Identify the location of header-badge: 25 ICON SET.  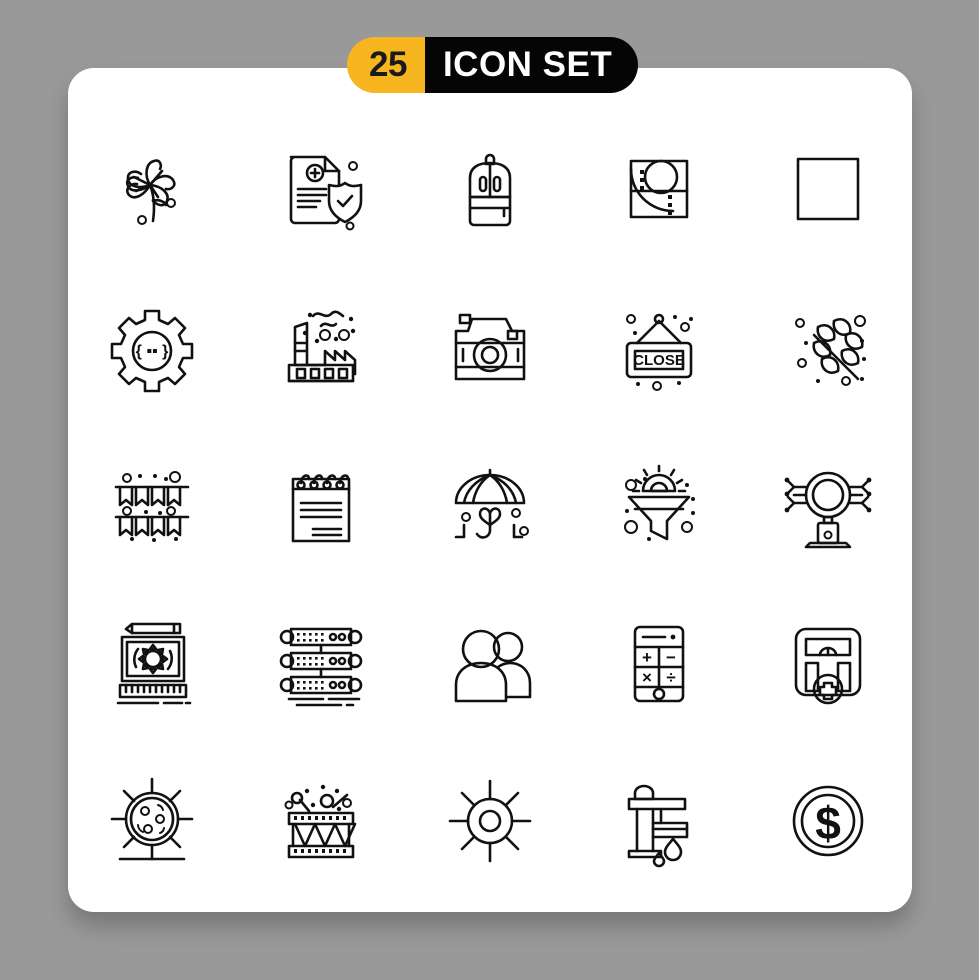
(493, 65).